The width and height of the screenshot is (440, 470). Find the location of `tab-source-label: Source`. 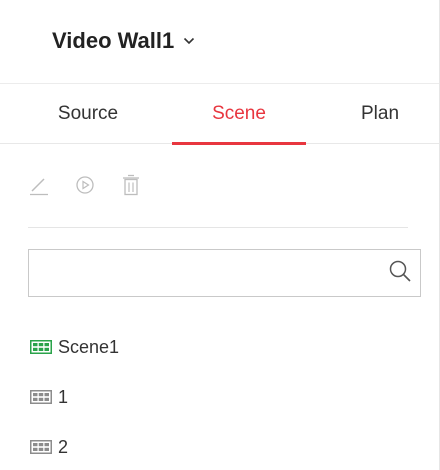

tab-source-label: Source is located at coordinates (88, 113).